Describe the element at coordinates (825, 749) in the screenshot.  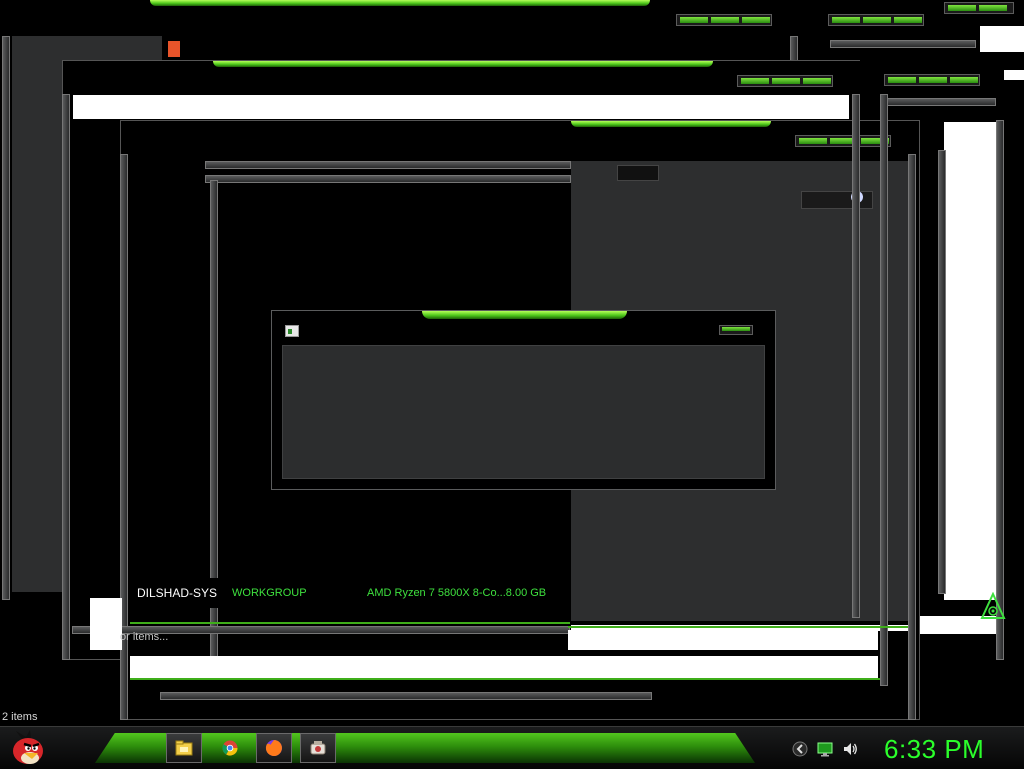
I see `network-icon` at that location.